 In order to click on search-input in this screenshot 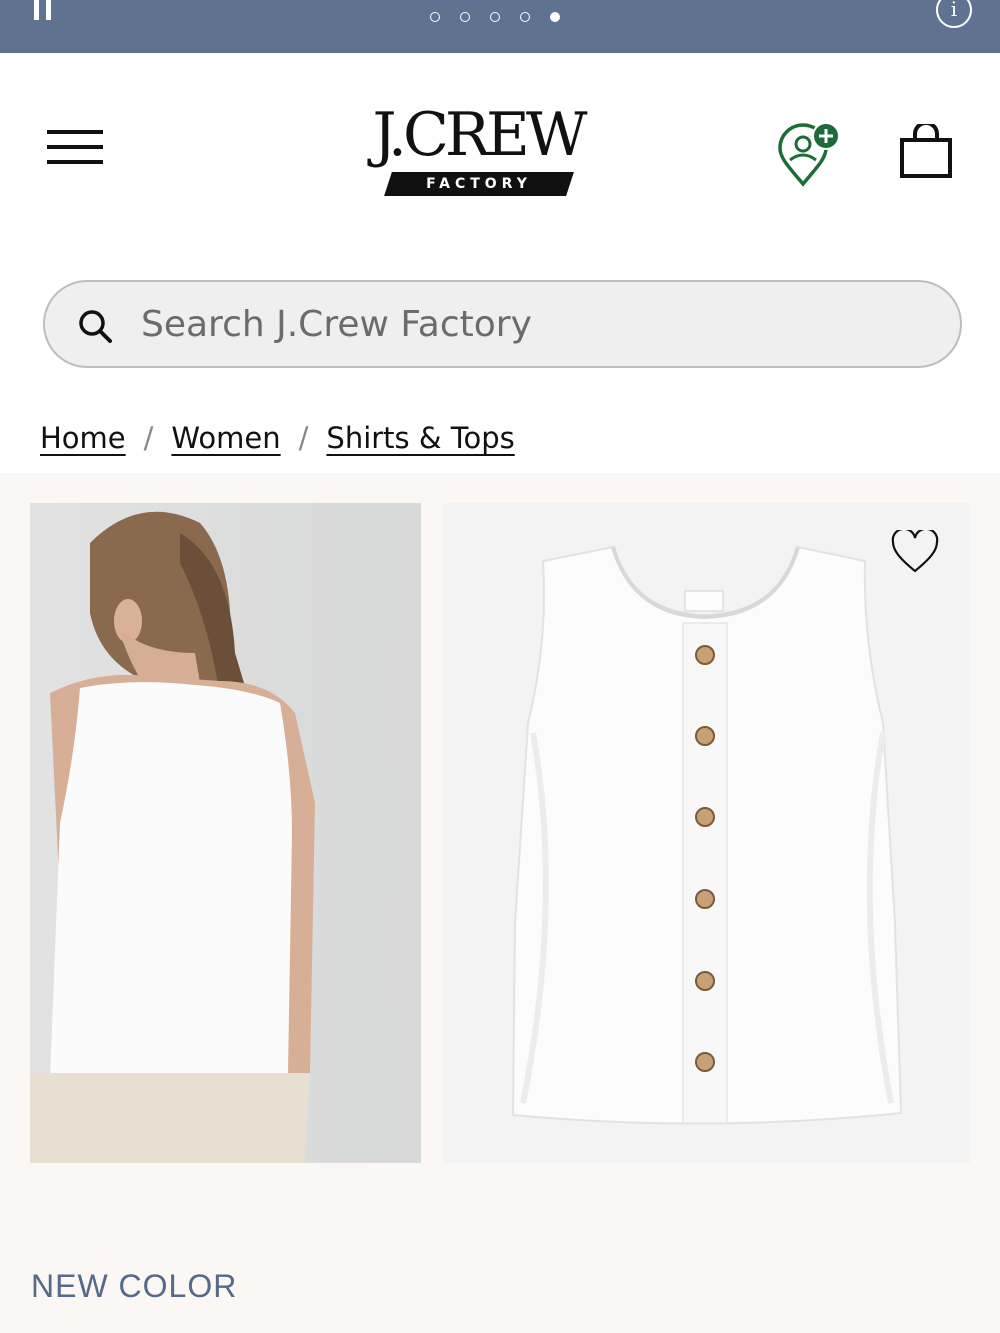, I will do `click(531, 324)`.